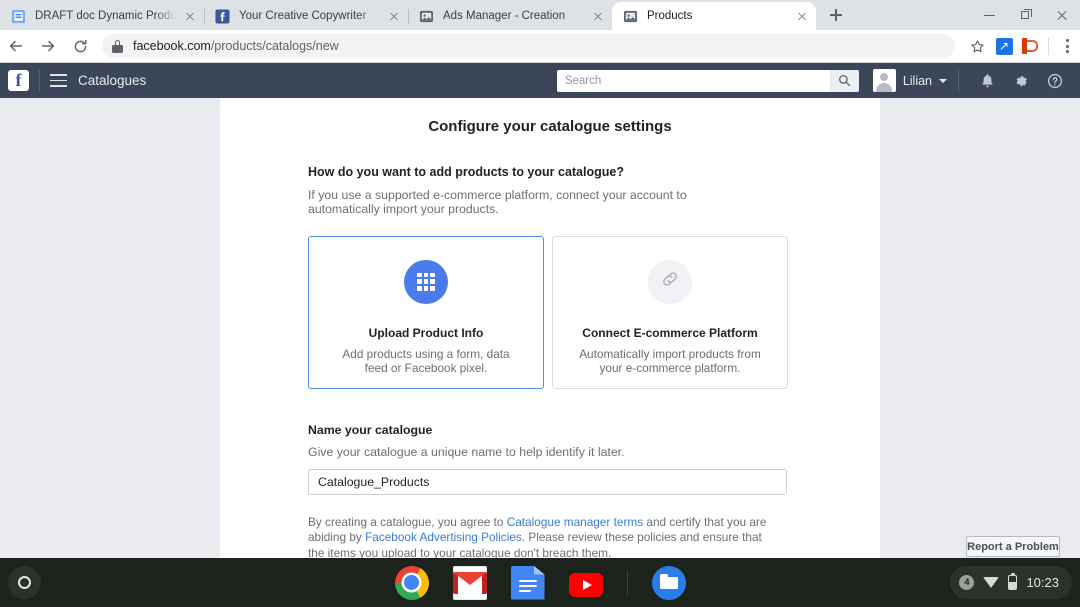 This screenshot has height=607, width=1080. What do you see at coordinates (627, 582) in the screenshot?
I see `taskbar-divider` at bounding box center [627, 582].